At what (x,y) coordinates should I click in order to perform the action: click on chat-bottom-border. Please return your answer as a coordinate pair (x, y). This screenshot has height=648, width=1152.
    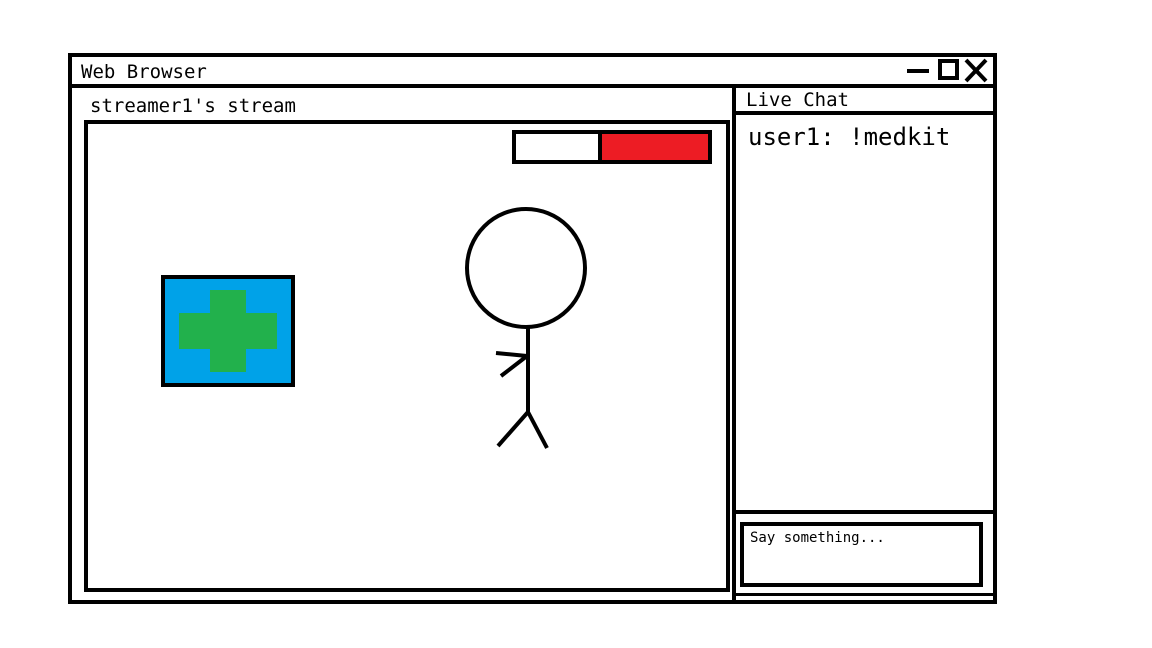
    Looking at the image, I should click on (864, 594).